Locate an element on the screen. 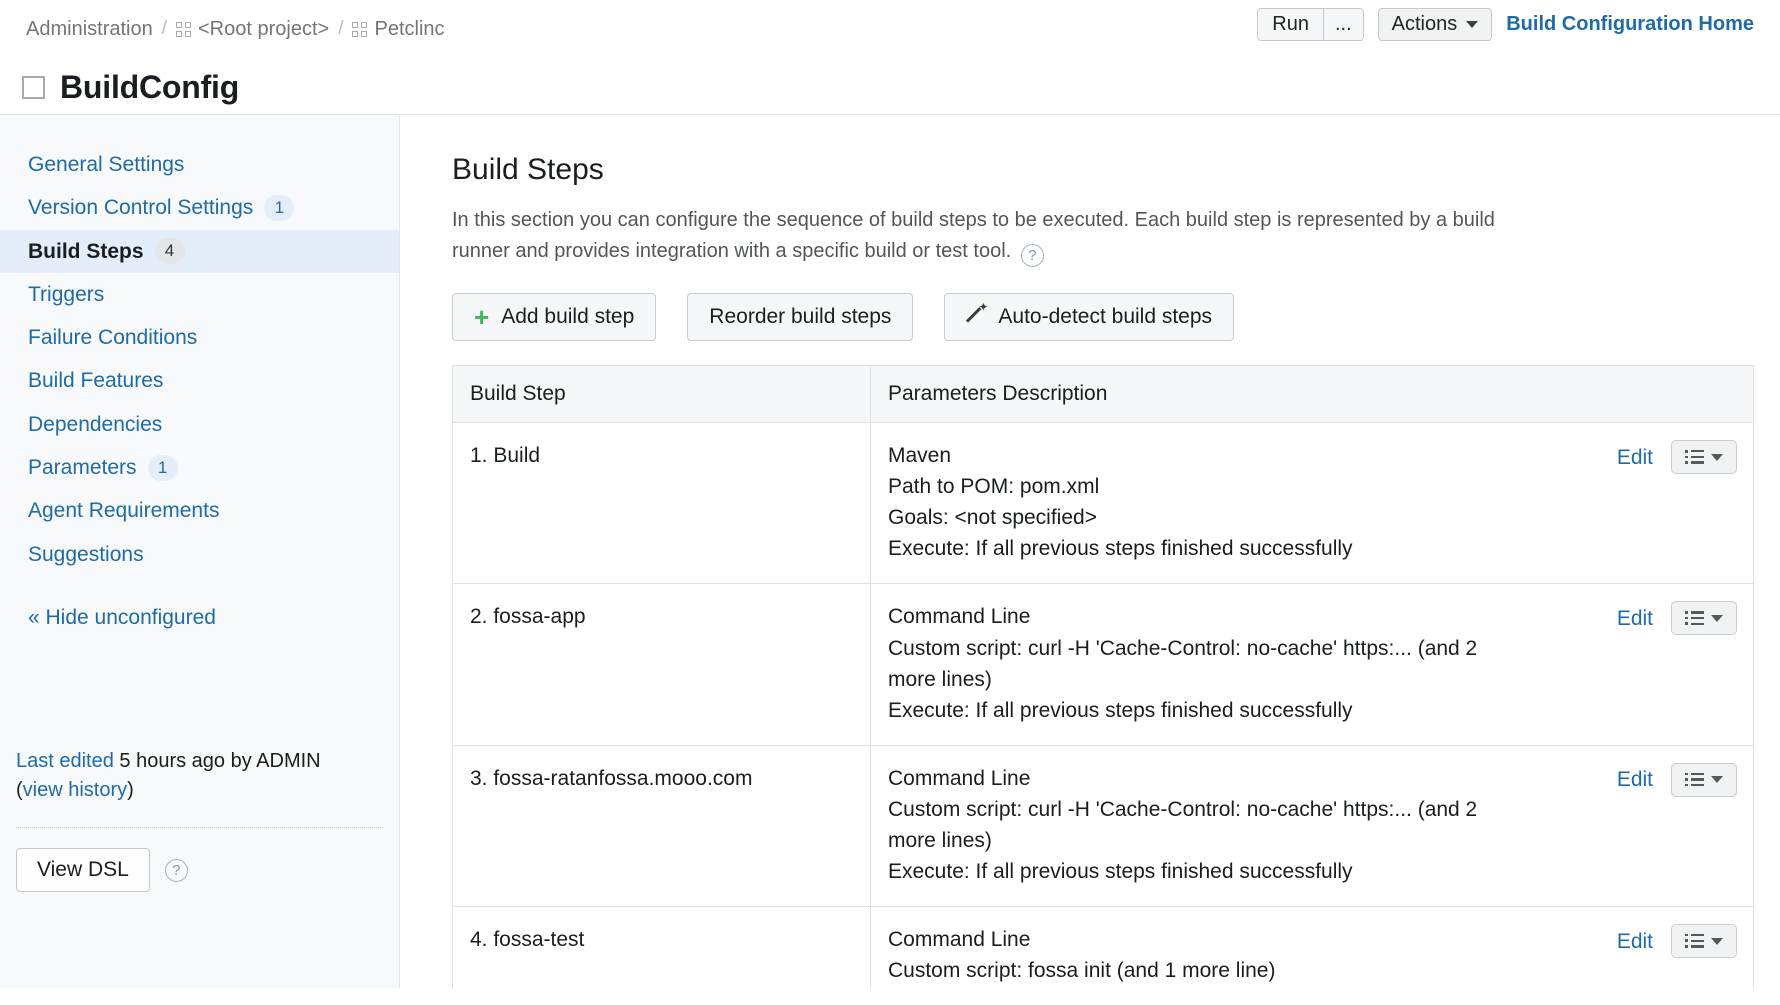 The width and height of the screenshot is (1780, 1005). sidebar-item-agent-requirements: Agent Requirements is located at coordinates (199, 510).